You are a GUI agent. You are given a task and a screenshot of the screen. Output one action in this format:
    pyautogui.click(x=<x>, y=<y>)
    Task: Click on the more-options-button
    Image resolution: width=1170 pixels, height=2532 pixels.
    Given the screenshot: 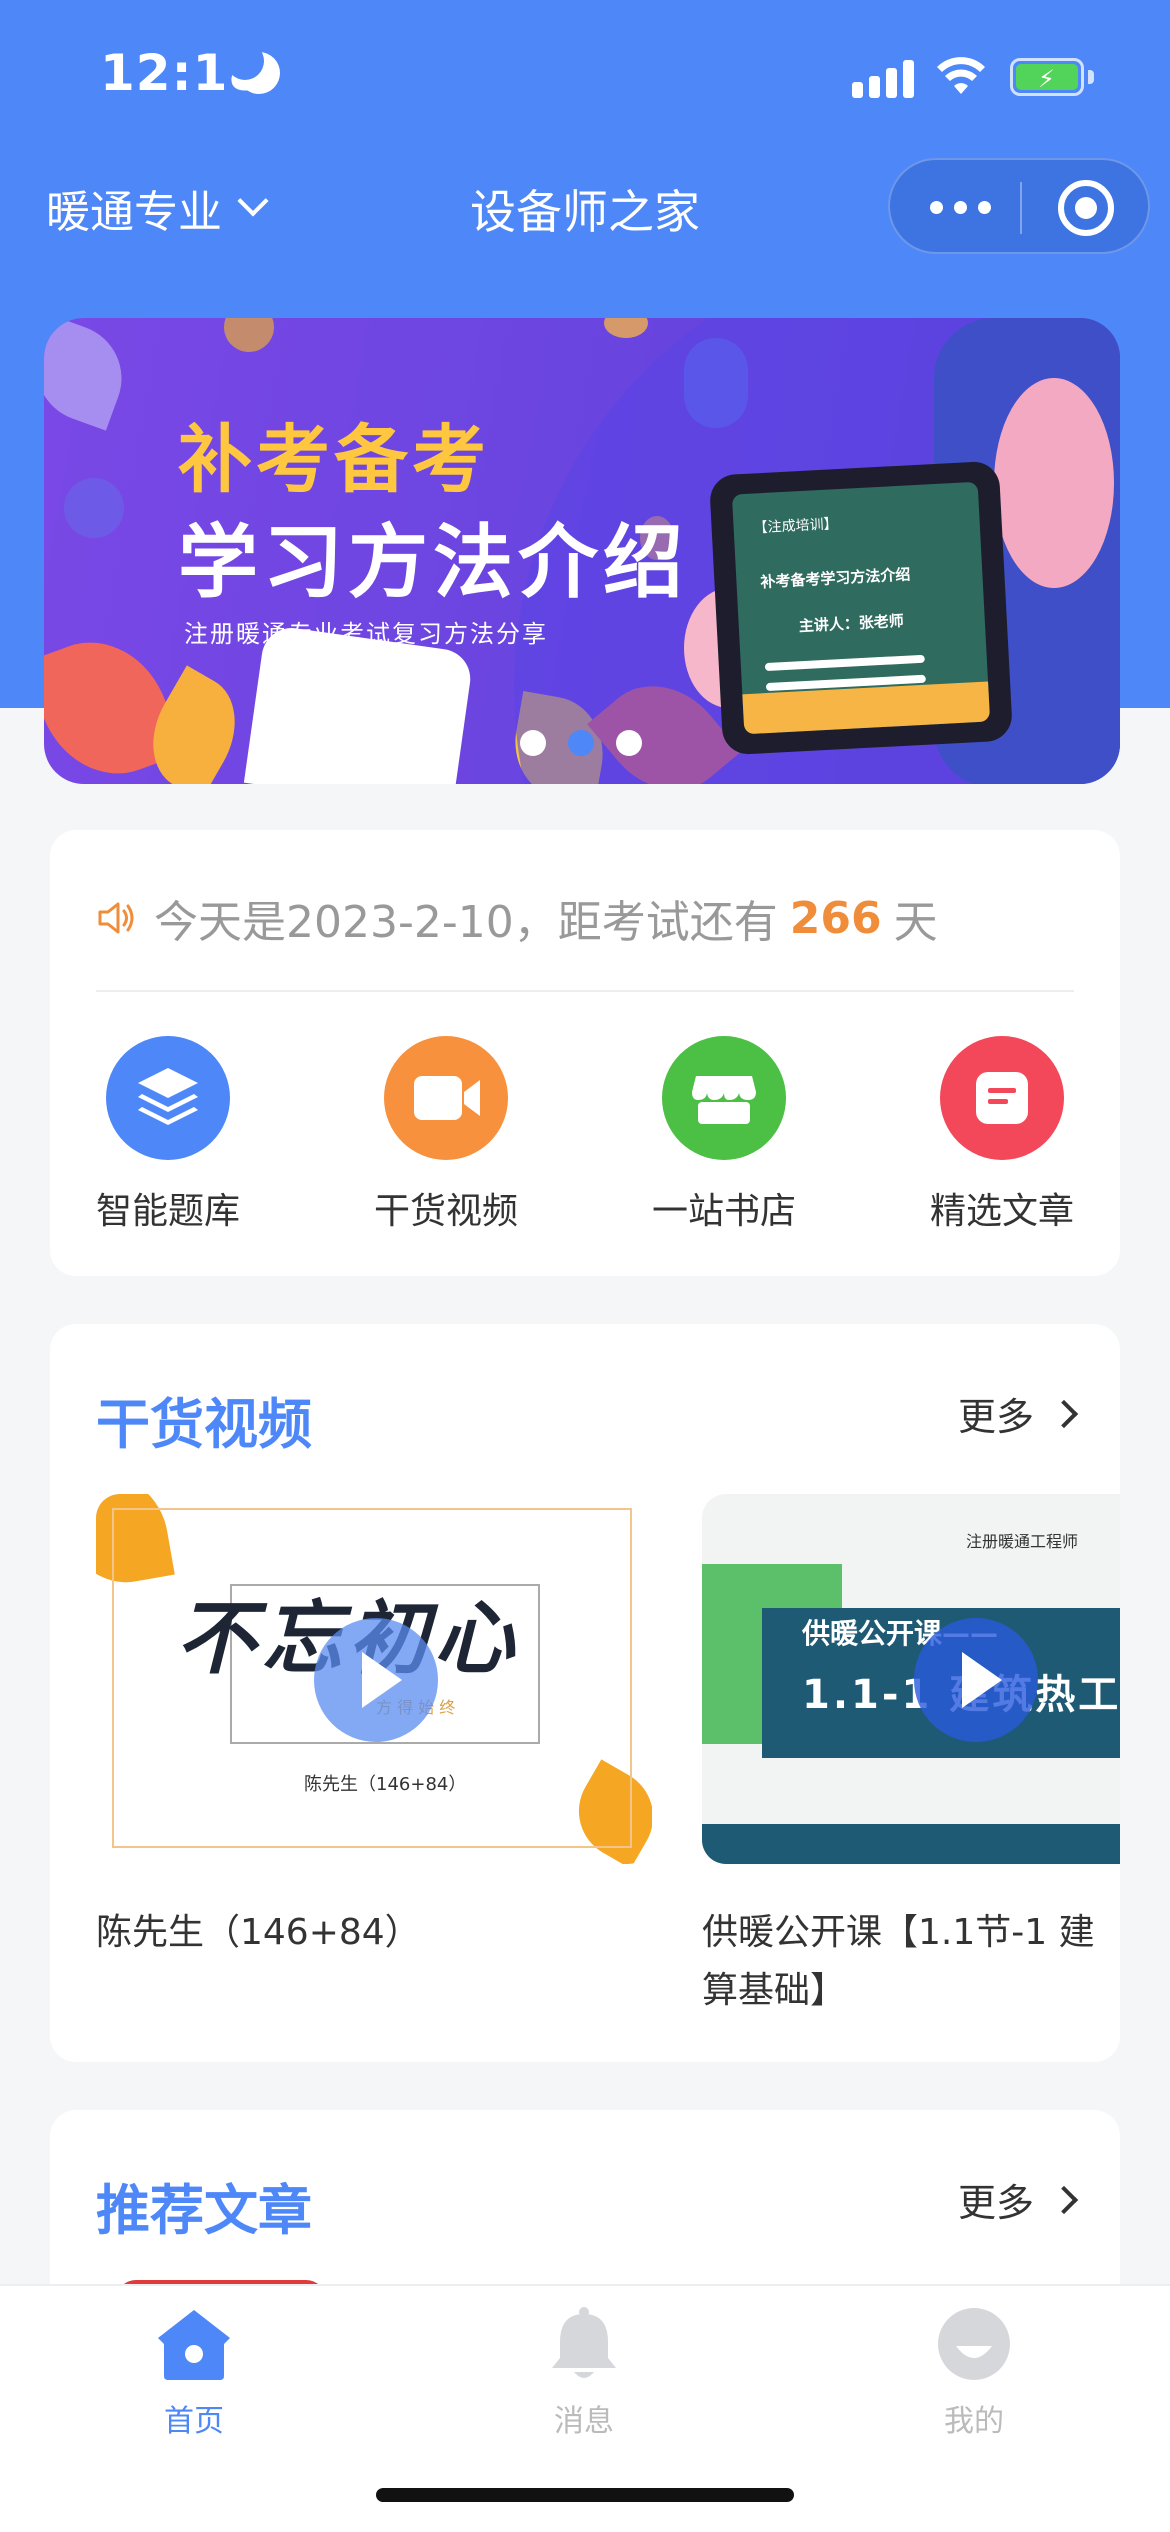 What is the action you would take?
    pyautogui.click(x=963, y=207)
    